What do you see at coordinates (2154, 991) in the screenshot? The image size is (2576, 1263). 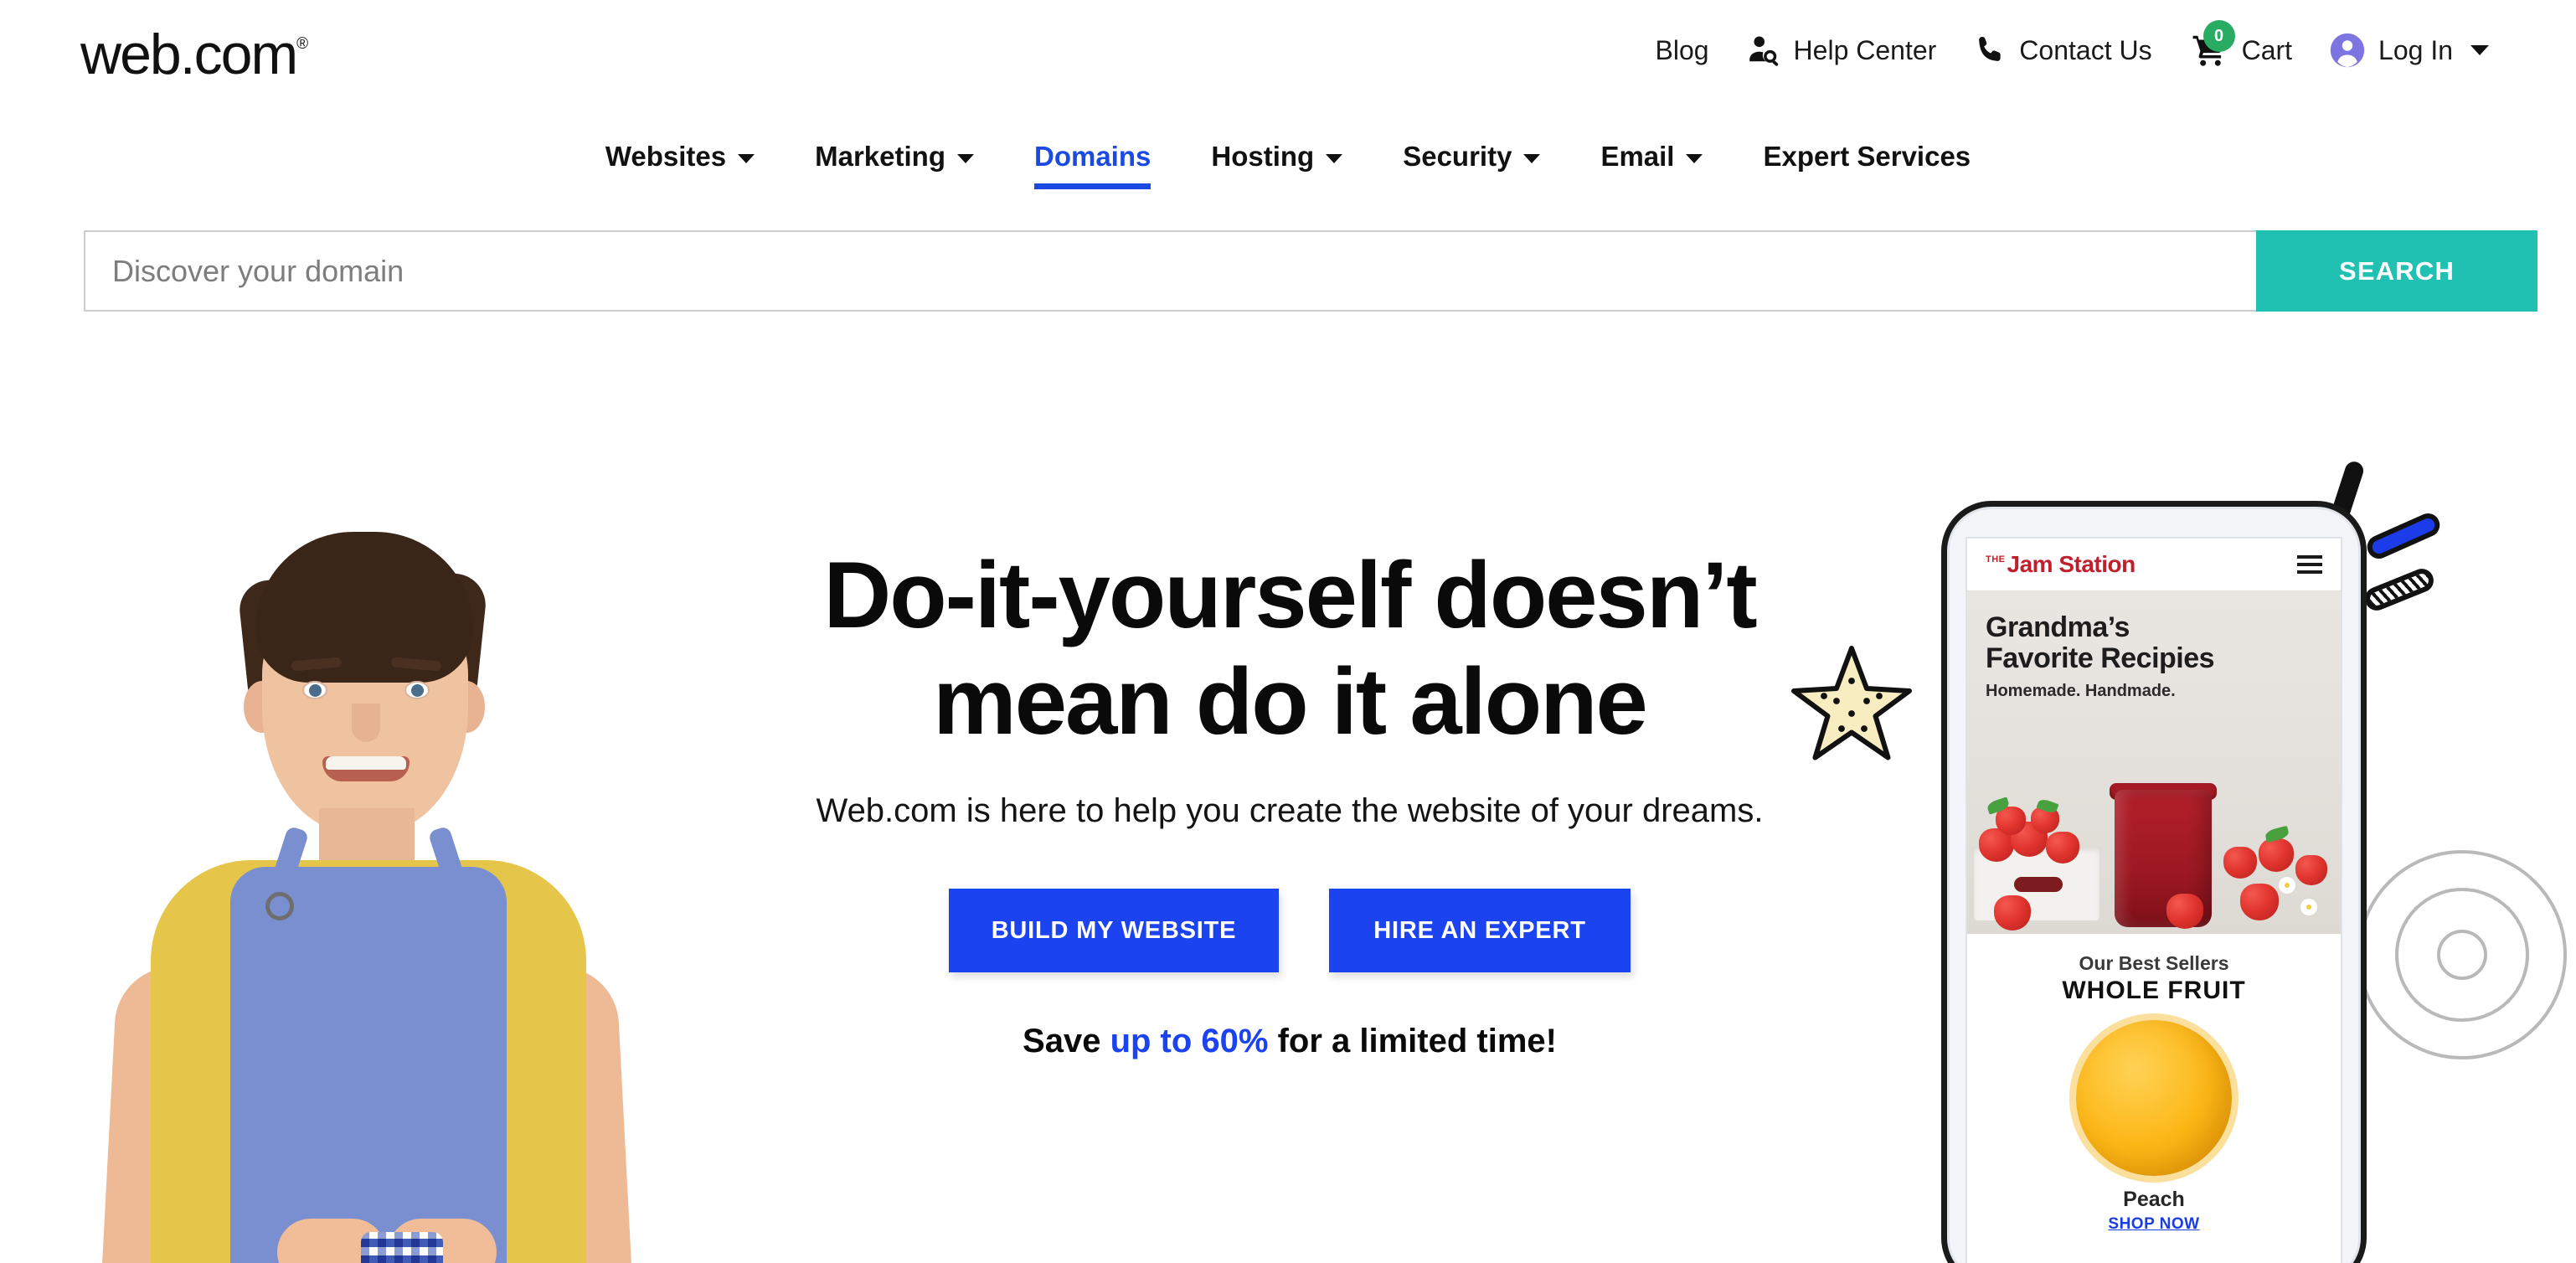 I see `jam-best-sellers-title: WHOLE FRUIT` at bounding box center [2154, 991].